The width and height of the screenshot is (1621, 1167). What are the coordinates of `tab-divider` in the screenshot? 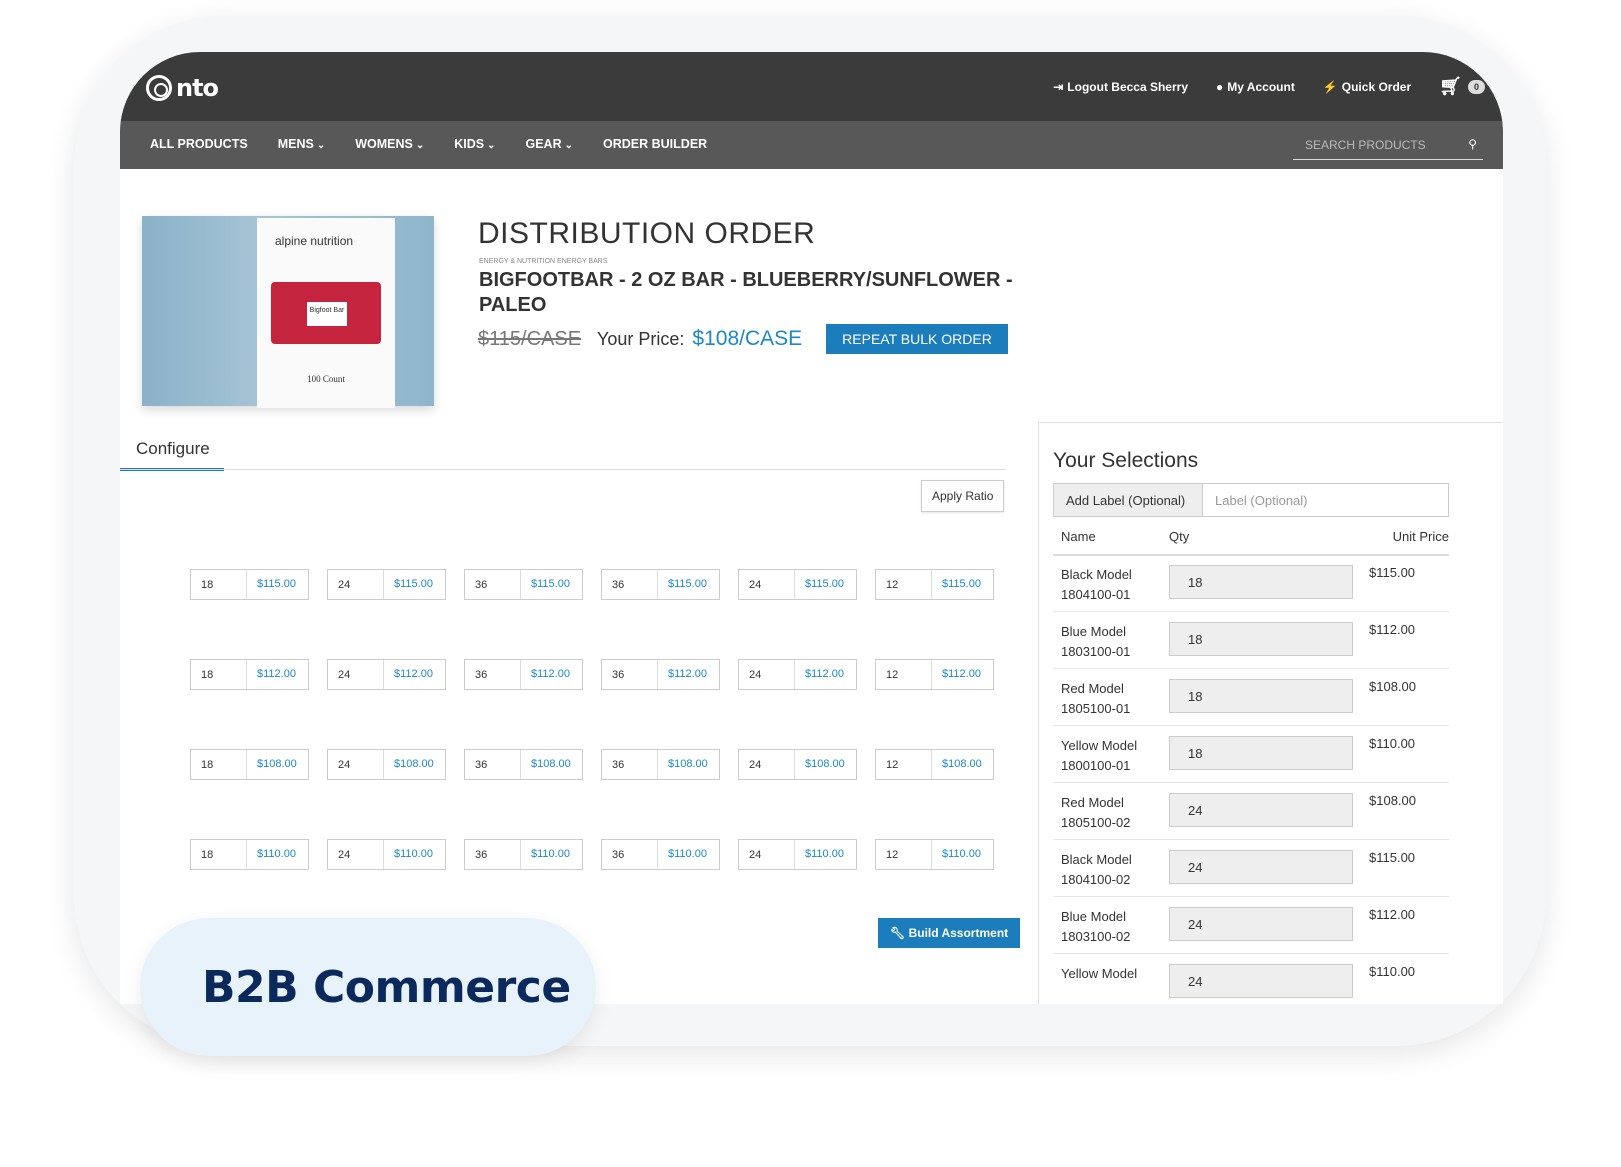 It's located at (563, 469).